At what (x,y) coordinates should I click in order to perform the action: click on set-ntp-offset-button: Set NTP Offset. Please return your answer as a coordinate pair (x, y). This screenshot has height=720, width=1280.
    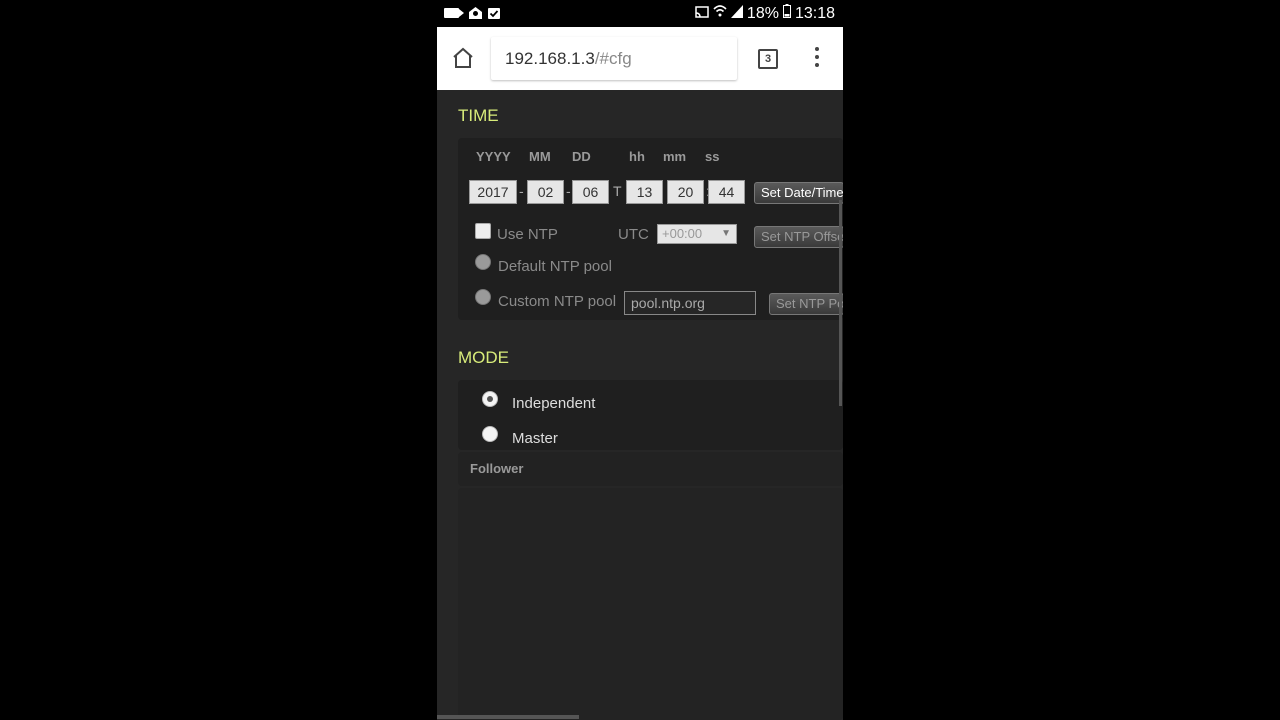
    Looking at the image, I should click on (798, 237).